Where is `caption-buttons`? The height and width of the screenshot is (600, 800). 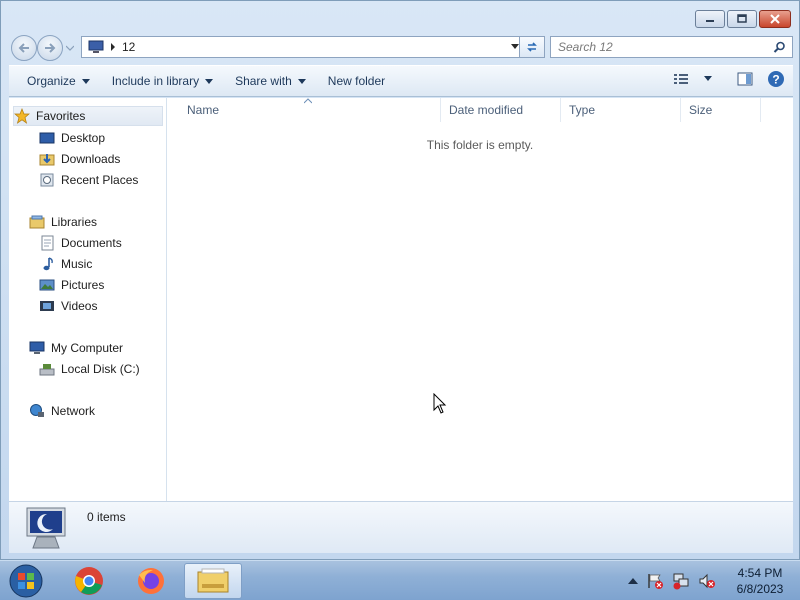
caption-buttons is located at coordinates (743, 19).